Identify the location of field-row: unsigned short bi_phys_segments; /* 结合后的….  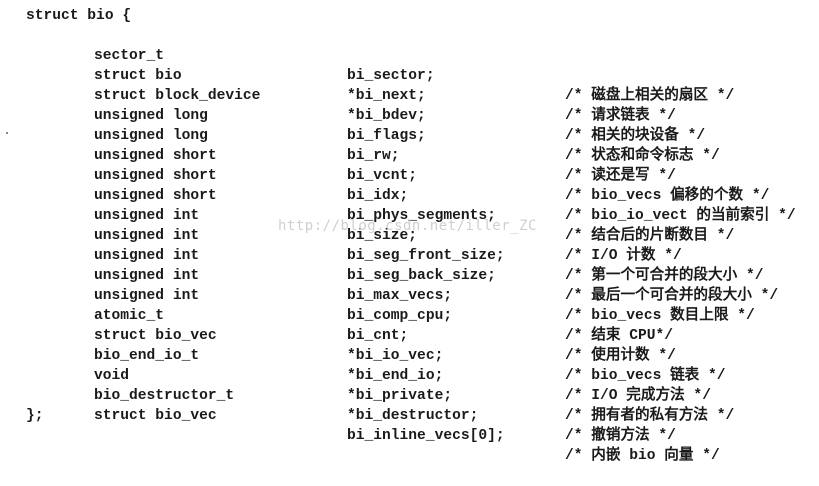
(367, 205).